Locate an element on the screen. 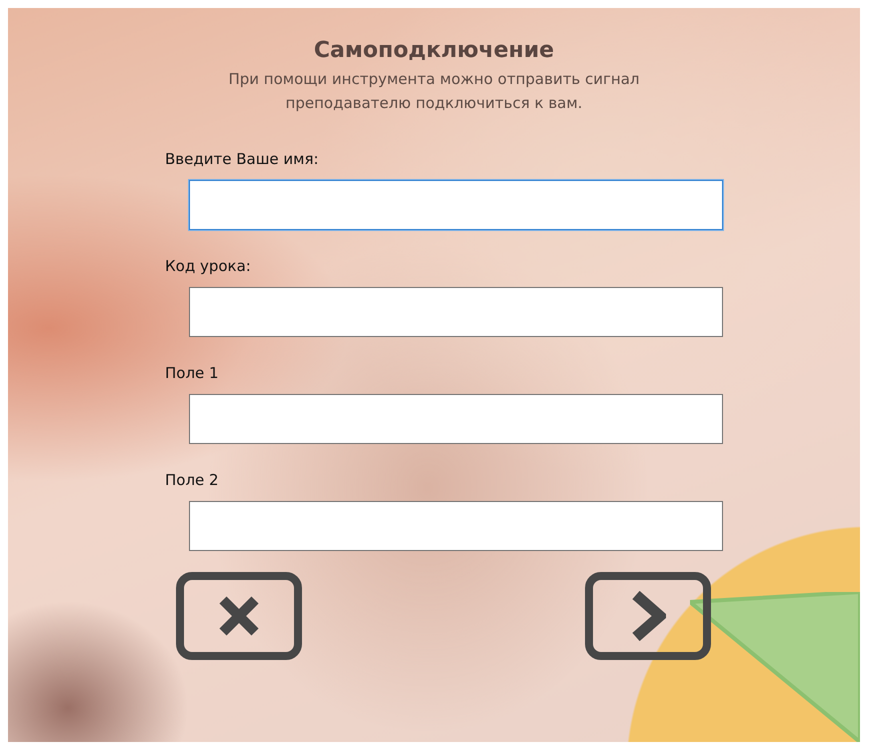 This screenshot has width=874, height=750. dialog-subtitle: При помощи инструмента можно отправить сигнал преподавателю подключиться к вам. is located at coordinates (434, 91).